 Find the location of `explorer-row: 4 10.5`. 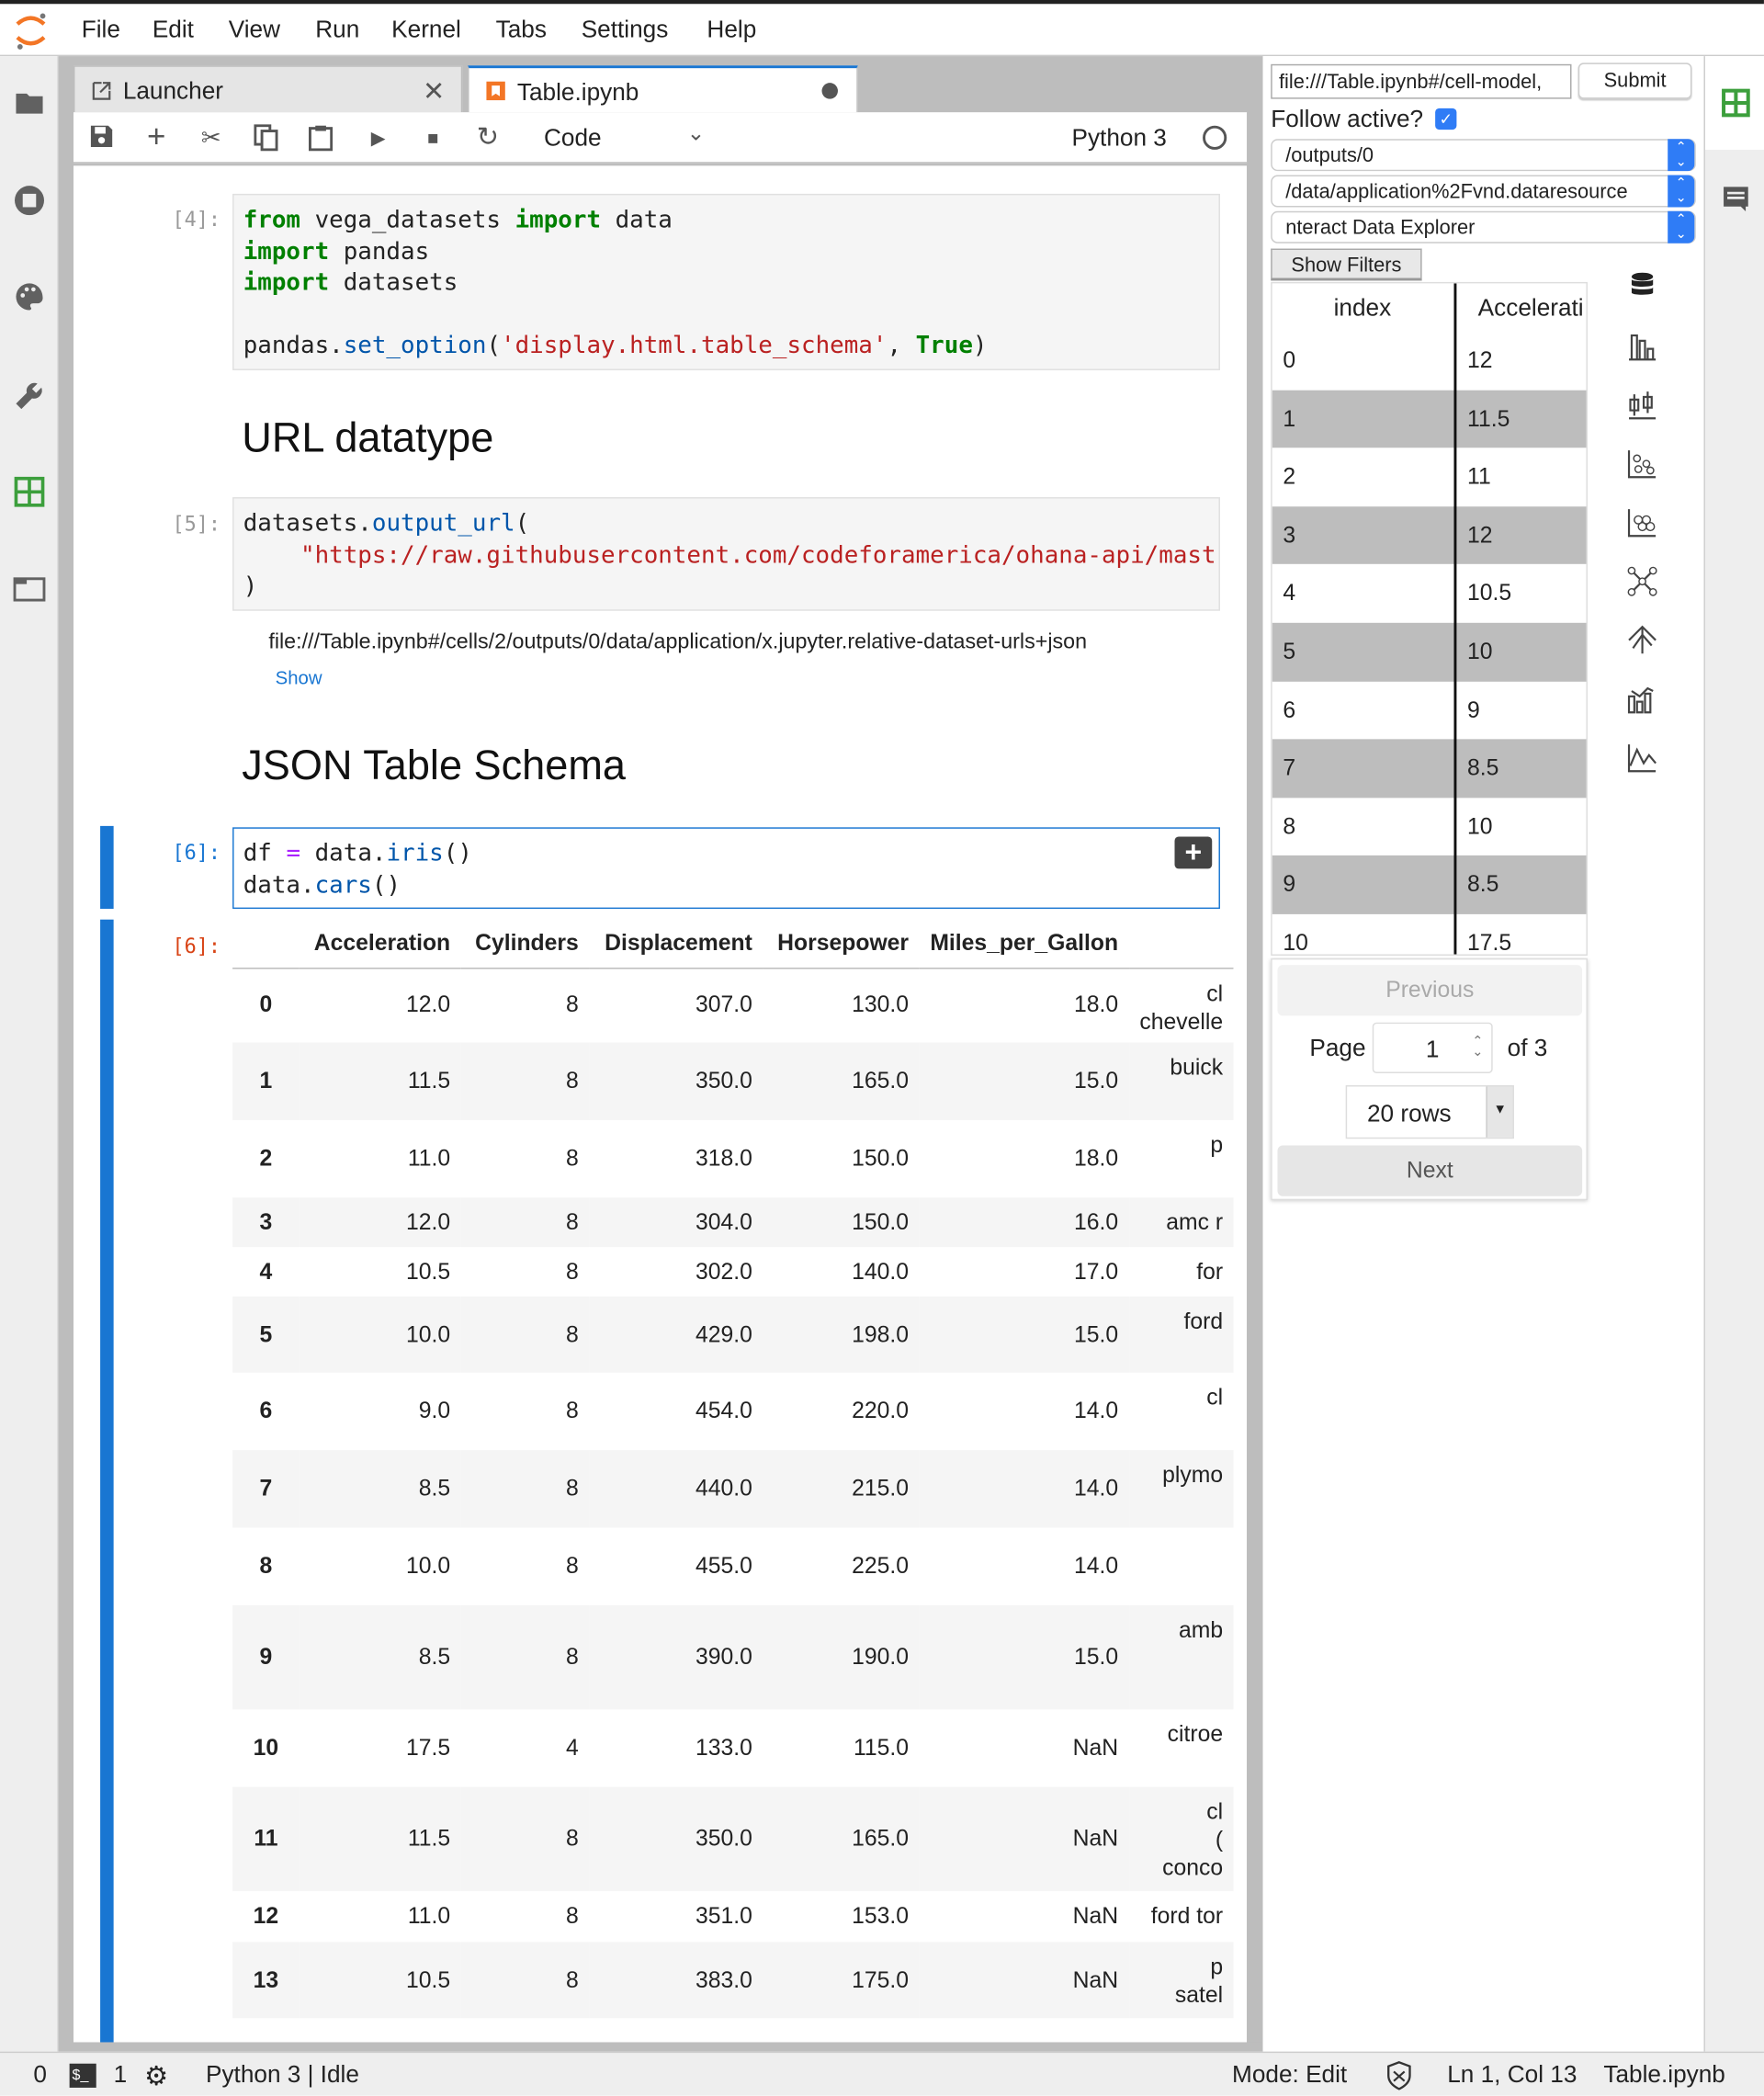

explorer-row: 4 10.5 is located at coordinates (1430, 593).